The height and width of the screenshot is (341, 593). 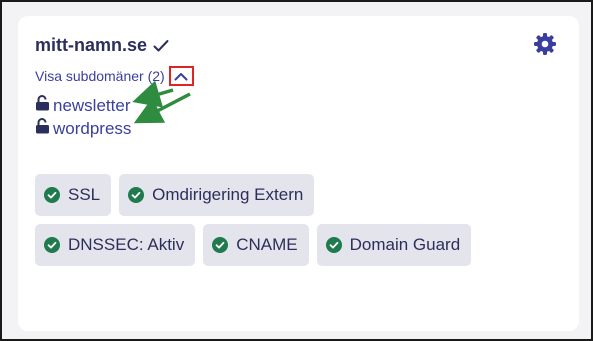 What do you see at coordinates (100, 76) in the screenshot?
I see `show-subdomains-label: Visa subdomäner (2)` at bounding box center [100, 76].